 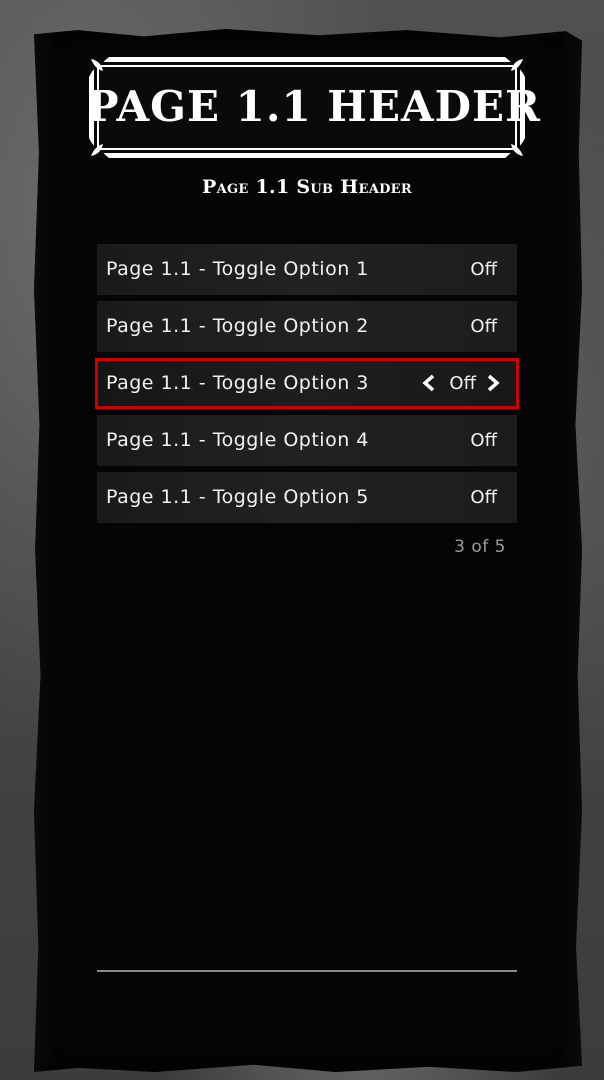 What do you see at coordinates (237, 383) in the screenshot?
I see `option-label: Page 1.1 - Toggle Option 3` at bounding box center [237, 383].